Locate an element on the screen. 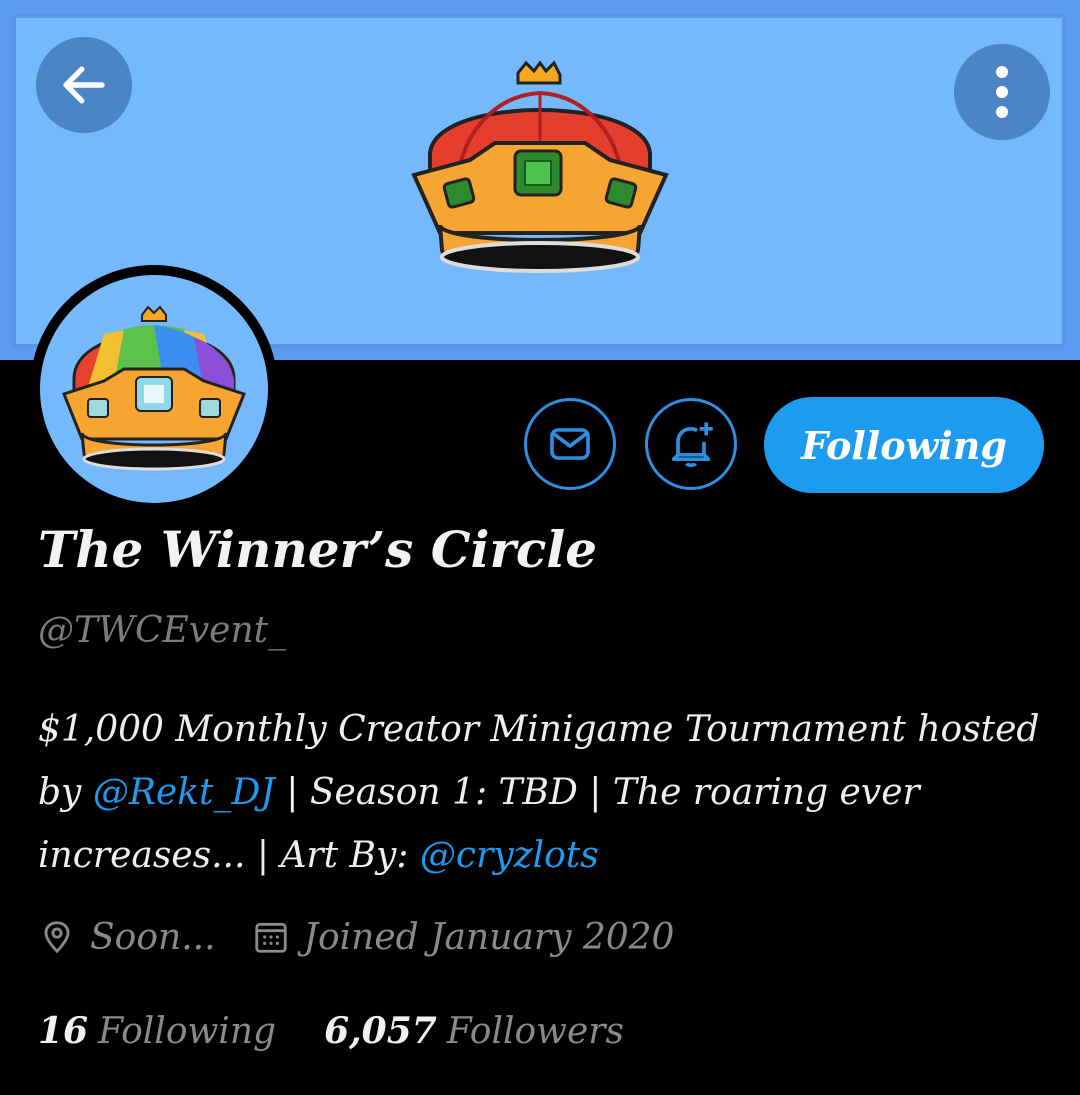  more-vertical-icon is located at coordinates (1002, 92).